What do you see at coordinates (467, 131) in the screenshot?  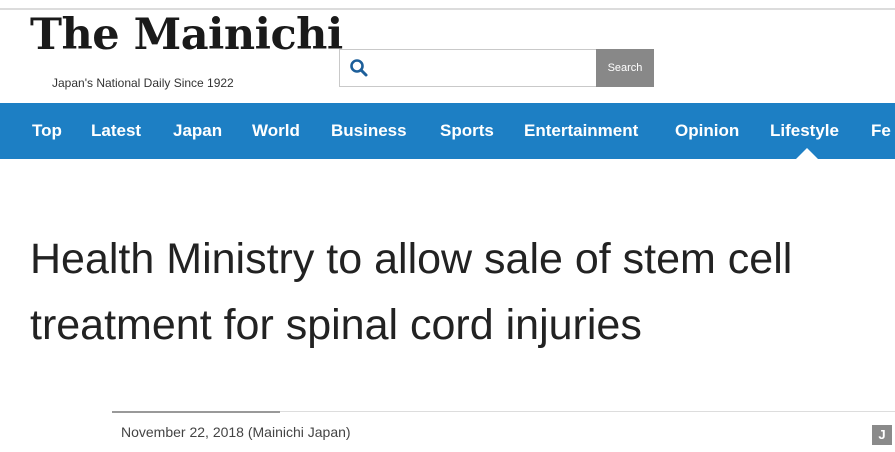 I see `nav-item-sports: Sports` at bounding box center [467, 131].